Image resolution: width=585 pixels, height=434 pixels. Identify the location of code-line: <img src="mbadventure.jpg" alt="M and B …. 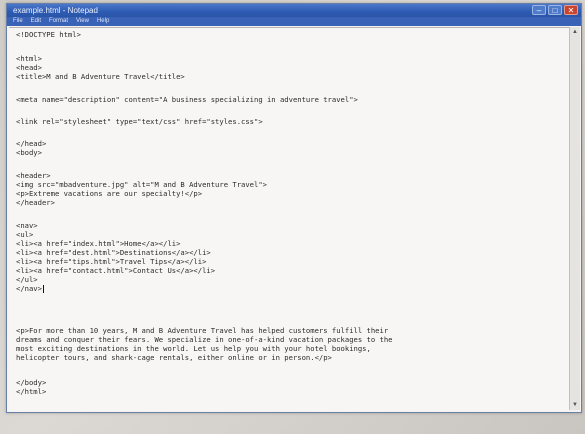
(141, 184).